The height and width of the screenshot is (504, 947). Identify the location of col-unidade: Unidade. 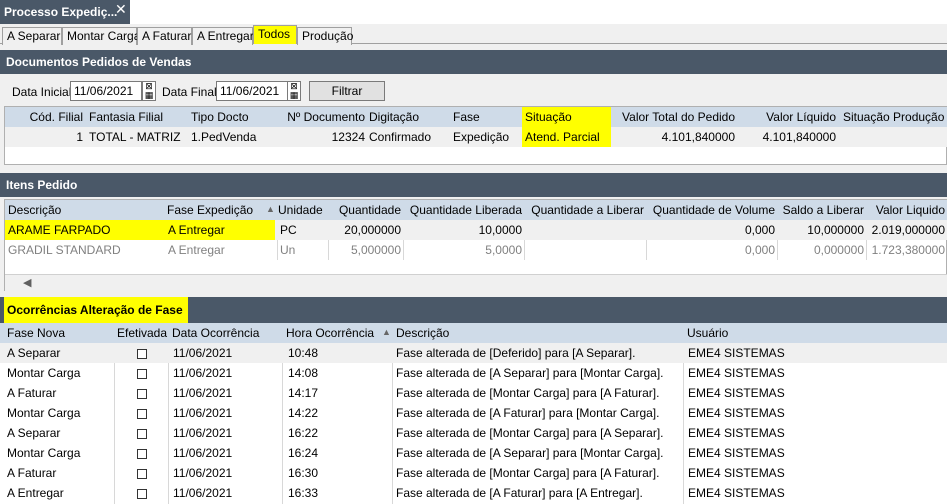
(303, 210).